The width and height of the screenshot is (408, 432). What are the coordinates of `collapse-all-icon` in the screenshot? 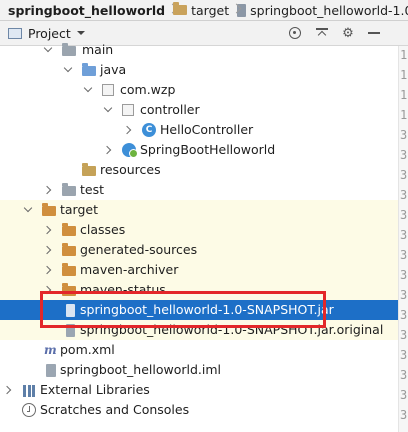 It's located at (322, 33).